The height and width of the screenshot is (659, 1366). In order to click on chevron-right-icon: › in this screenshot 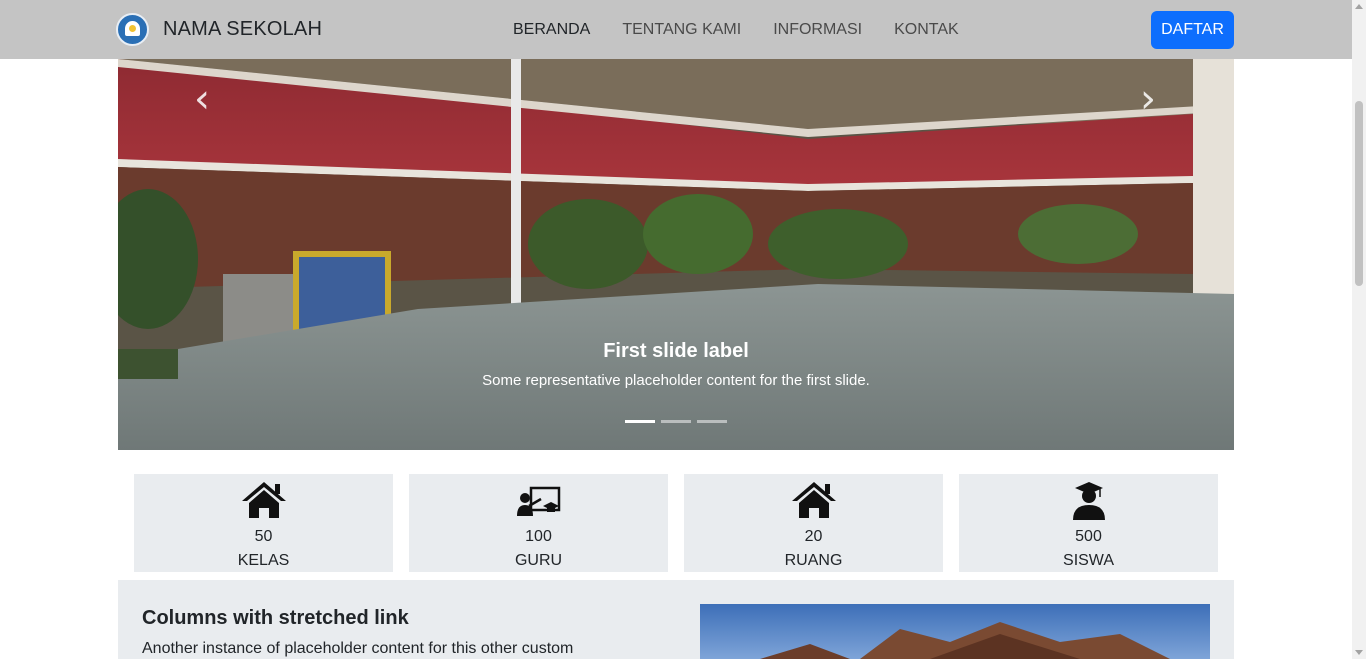, I will do `click(1148, 99)`.